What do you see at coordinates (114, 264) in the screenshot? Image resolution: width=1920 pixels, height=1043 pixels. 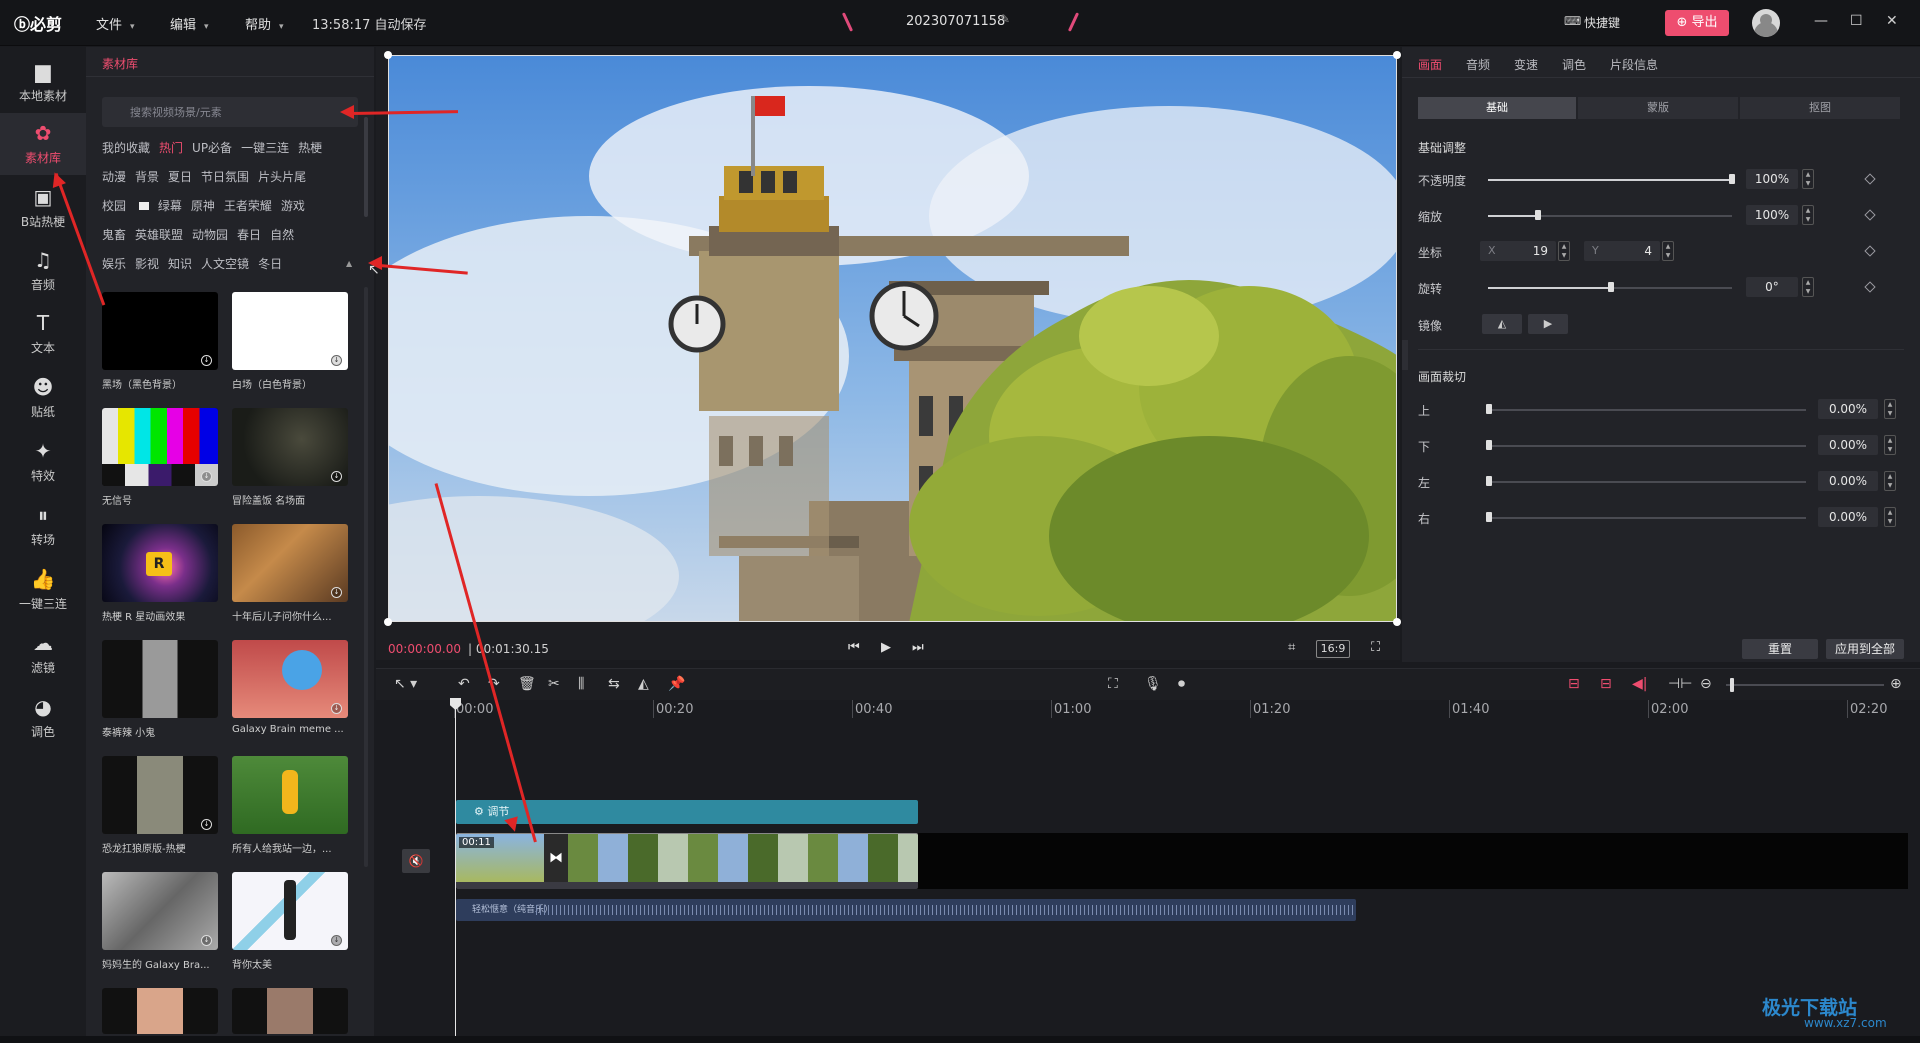 I see `tag-item: 娱乐` at bounding box center [114, 264].